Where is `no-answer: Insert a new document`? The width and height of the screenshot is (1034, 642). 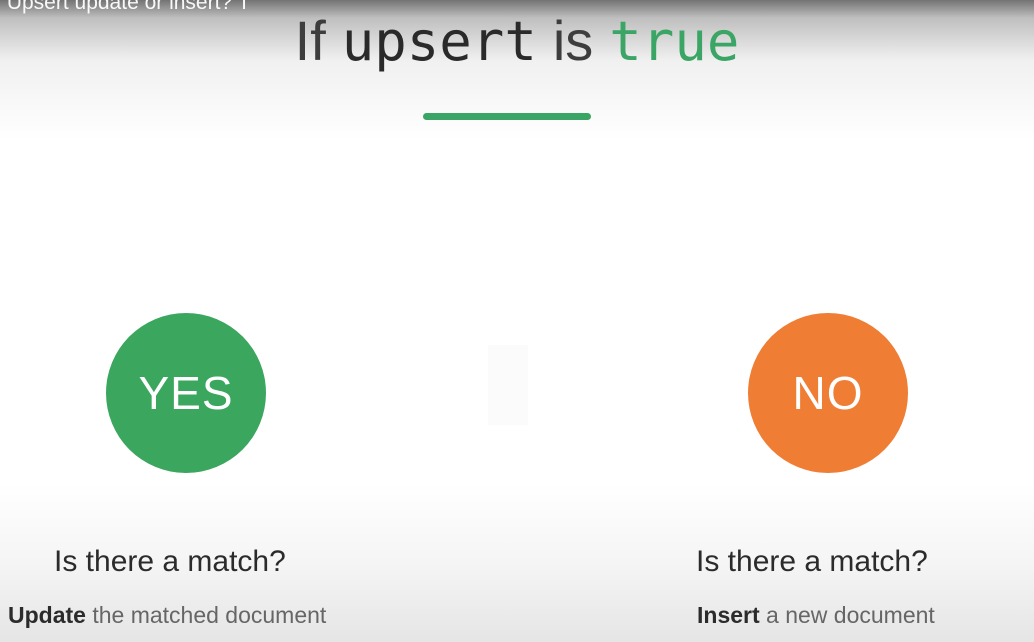
no-answer: Insert a new document is located at coordinates (816, 615).